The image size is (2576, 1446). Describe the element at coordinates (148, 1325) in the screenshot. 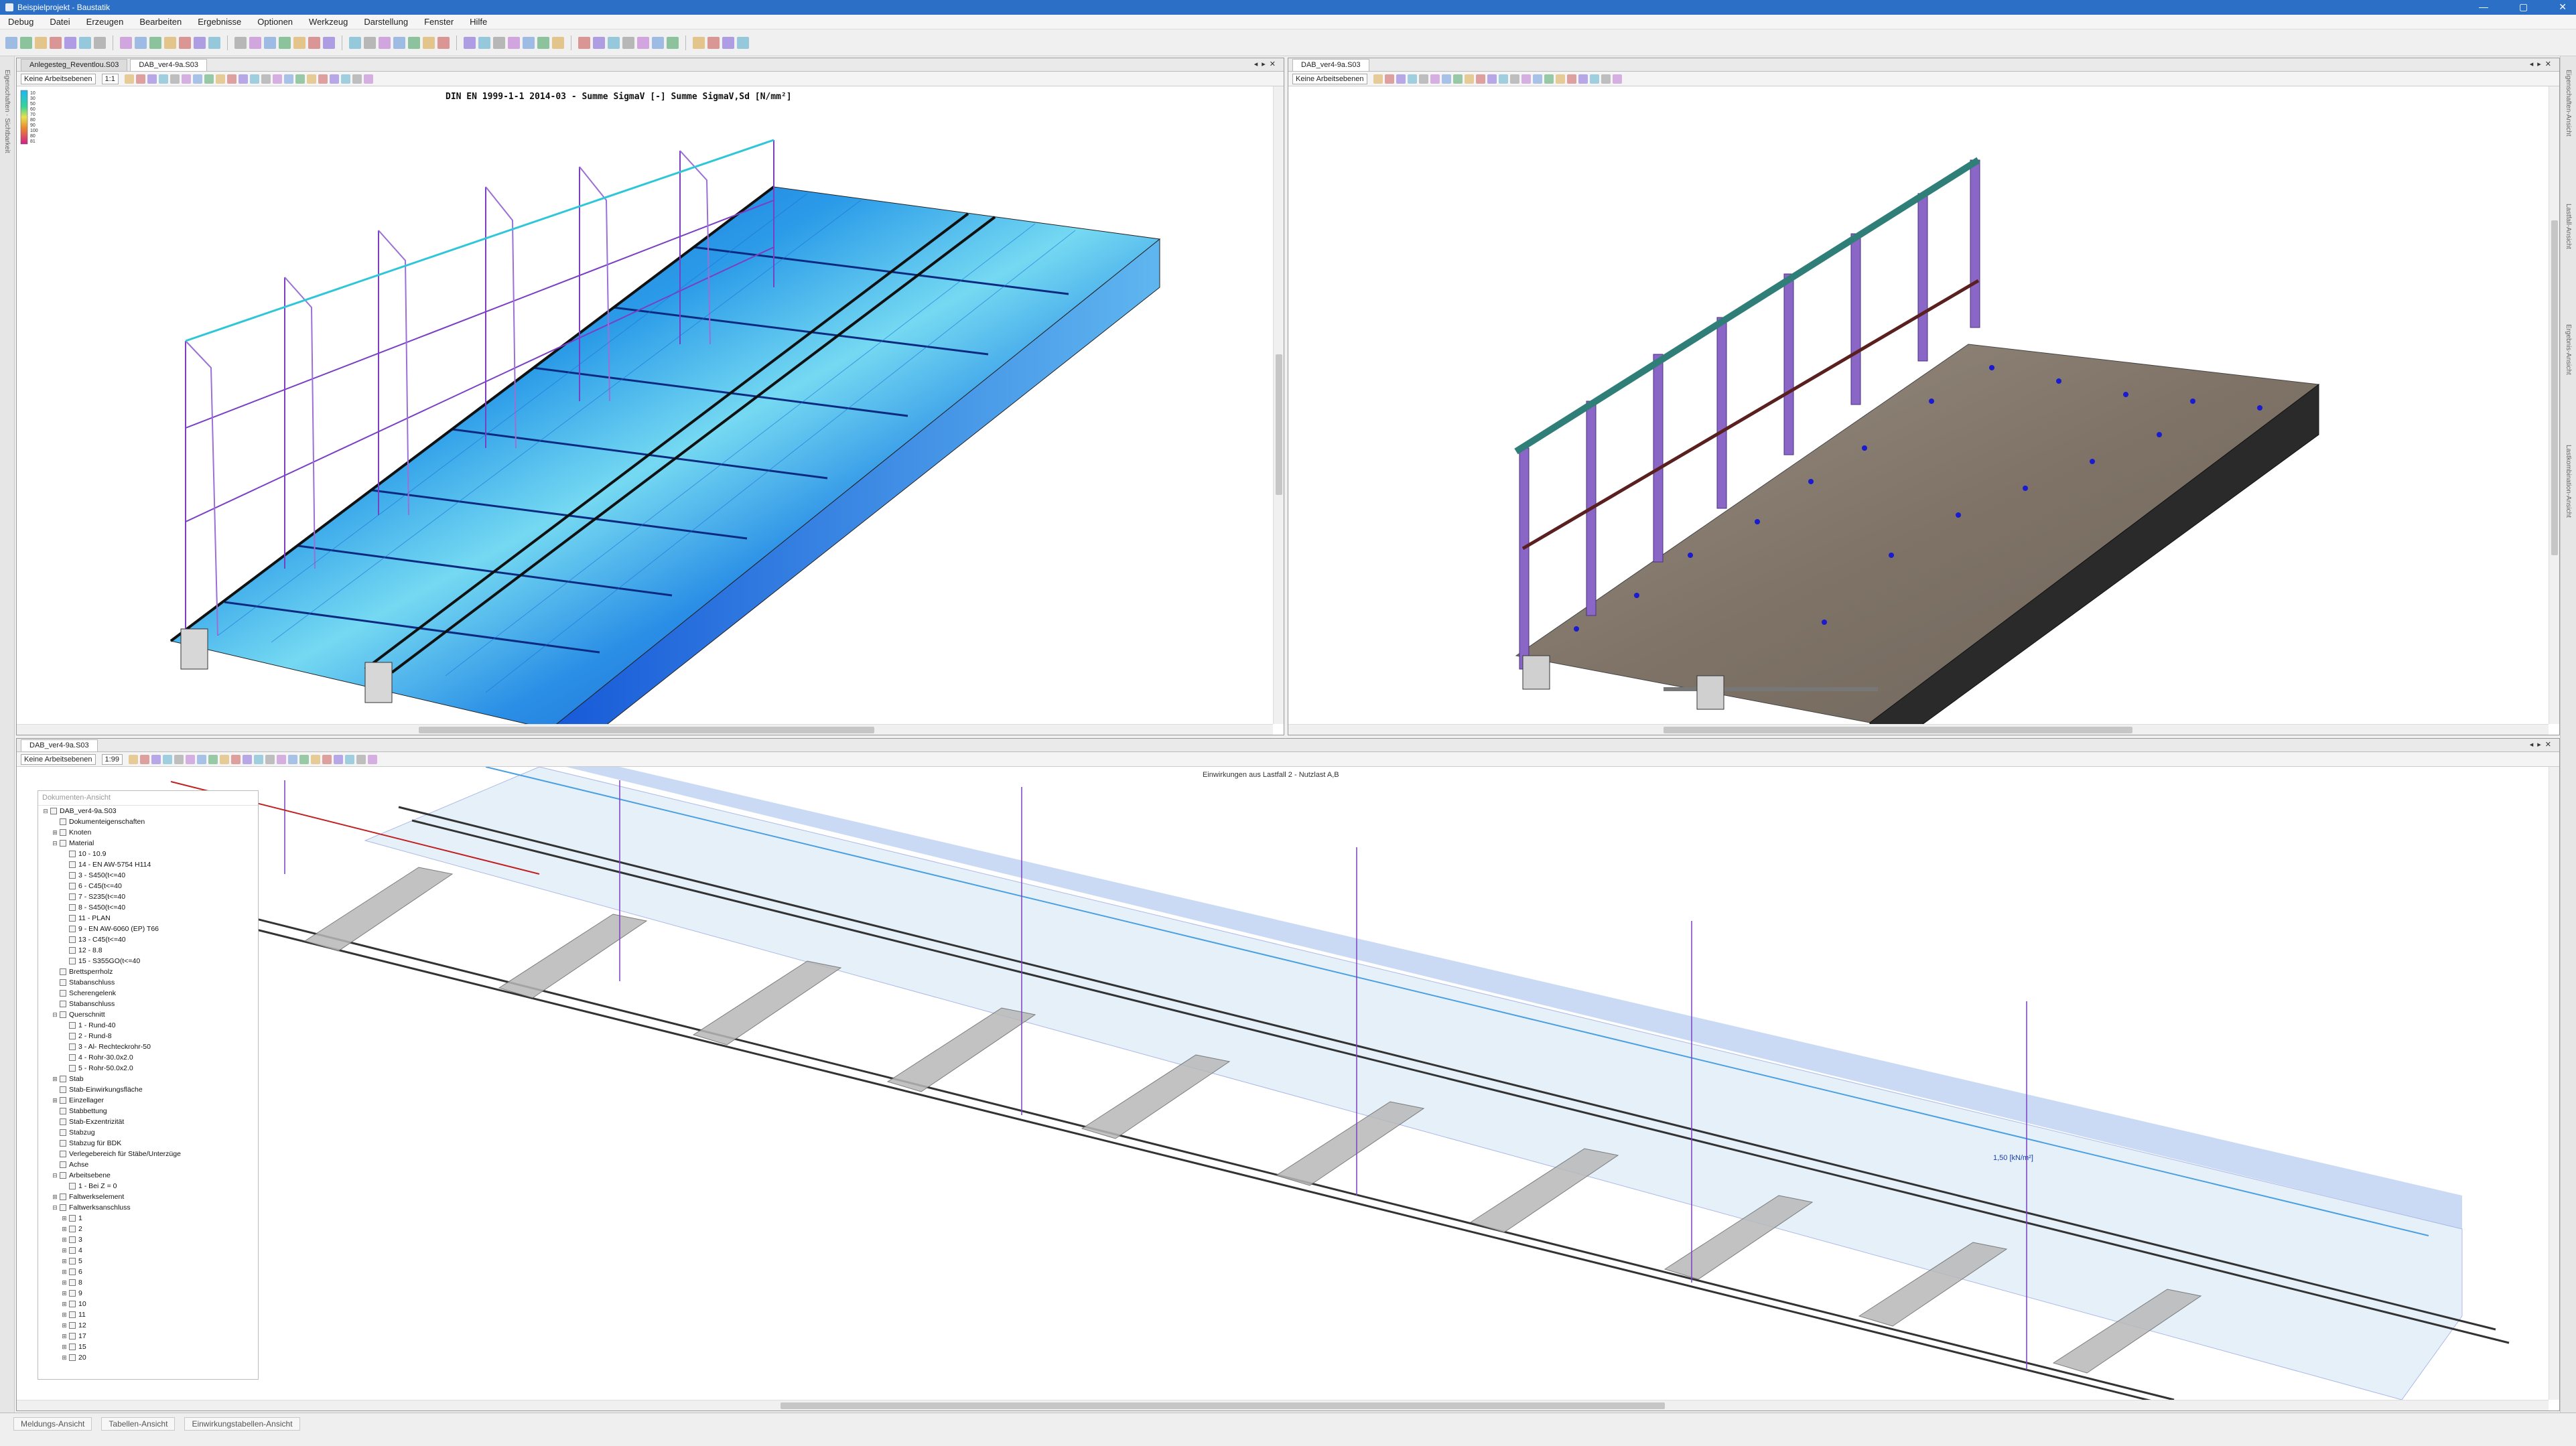

I see `tree-item: ⊞ 12` at that location.